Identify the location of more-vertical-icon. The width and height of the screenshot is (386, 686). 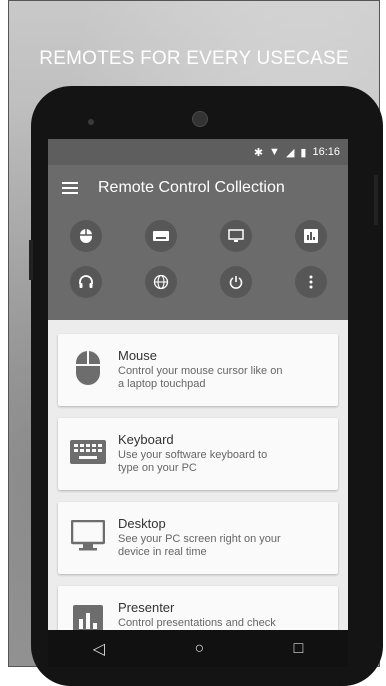
(310, 282).